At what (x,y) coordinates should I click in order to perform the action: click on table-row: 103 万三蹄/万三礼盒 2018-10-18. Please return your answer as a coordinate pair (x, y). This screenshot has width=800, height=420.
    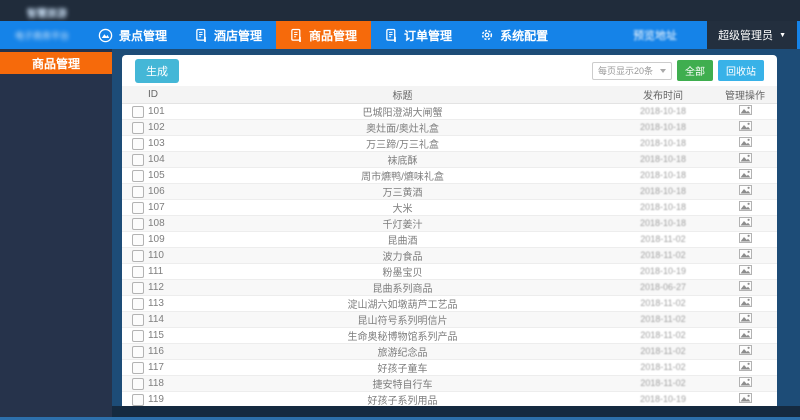
    Looking at the image, I should click on (449, 144).